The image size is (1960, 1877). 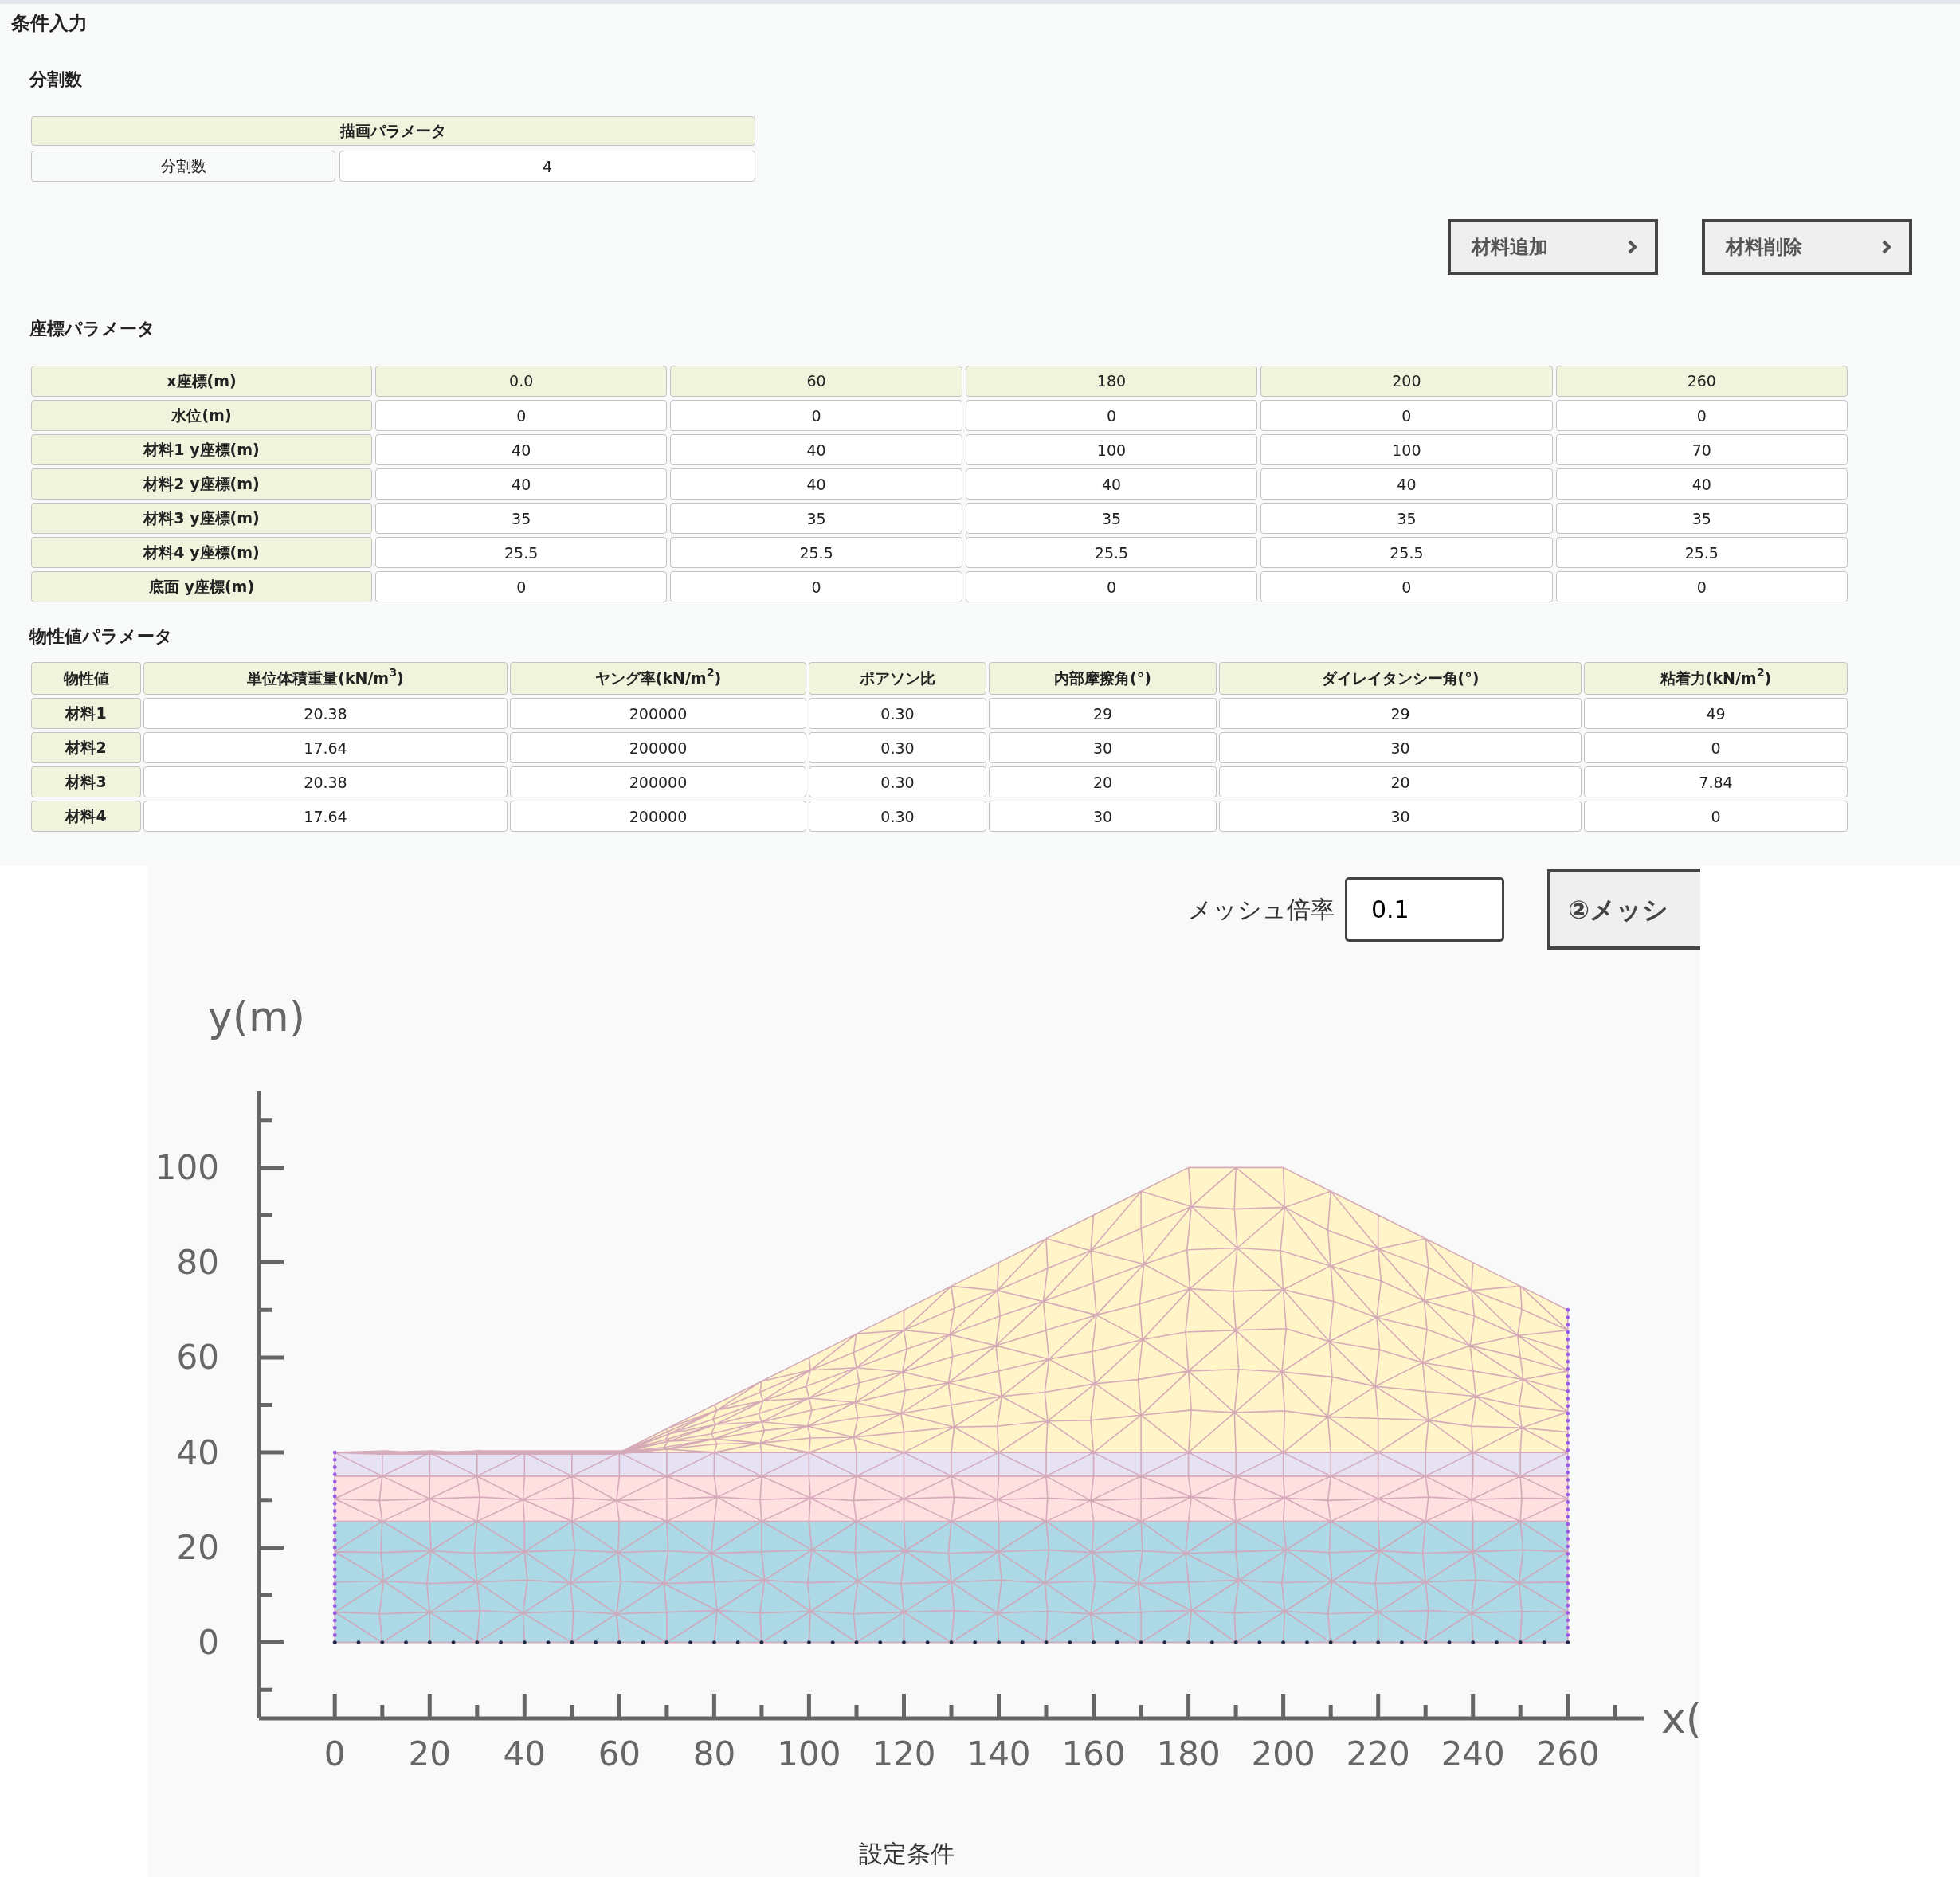 What do you see at coordinates (1406, 381) in the screenshot?
I see `column-header: 200` at bounding box center [1406, 381].